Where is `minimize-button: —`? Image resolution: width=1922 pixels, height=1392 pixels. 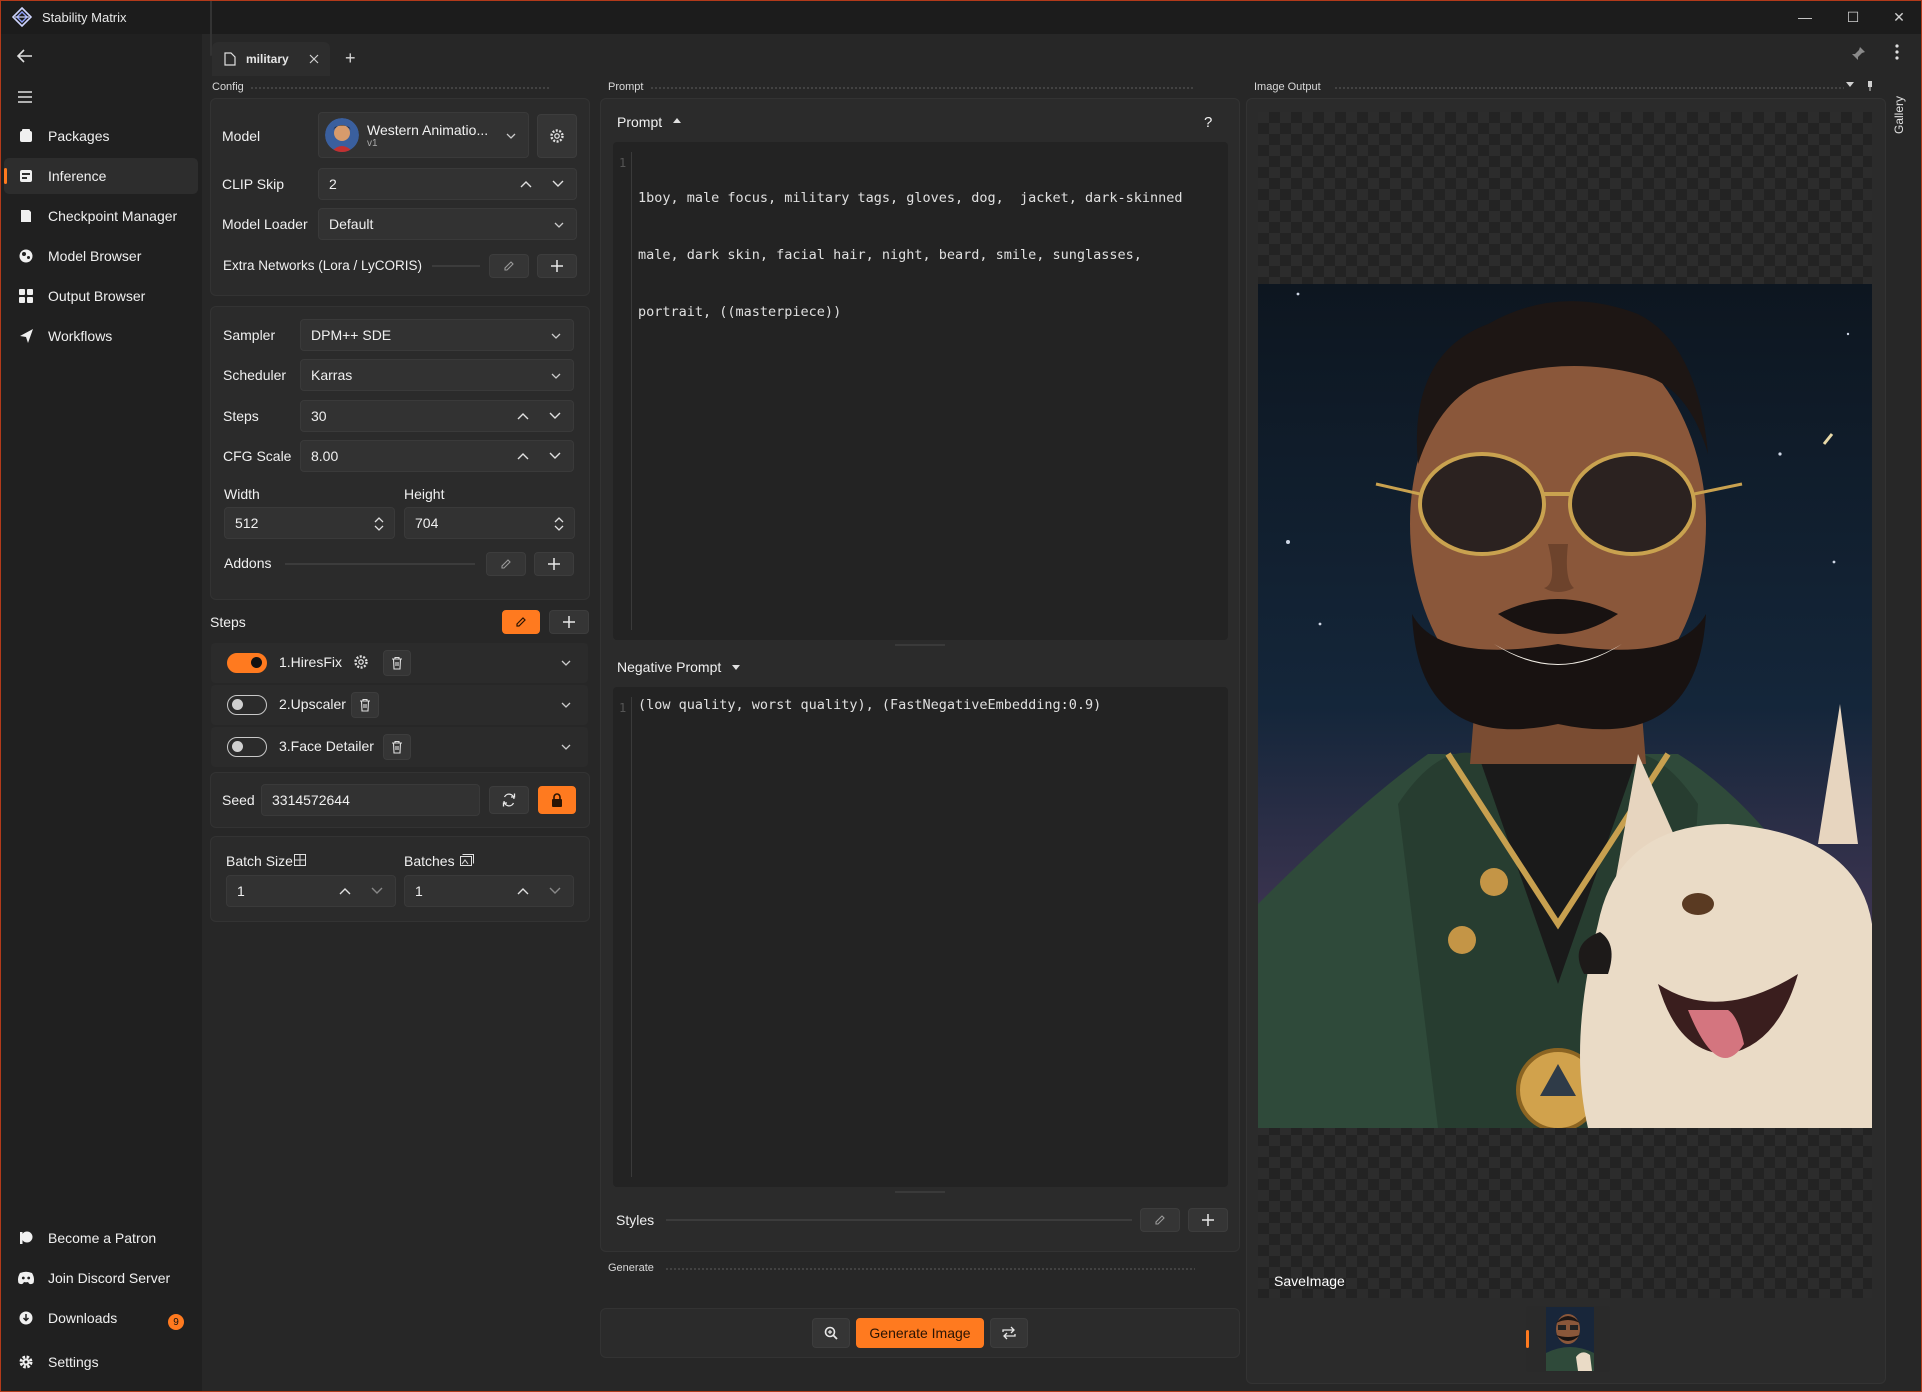 minimize-button: — is located at coordinates (1805, 17).